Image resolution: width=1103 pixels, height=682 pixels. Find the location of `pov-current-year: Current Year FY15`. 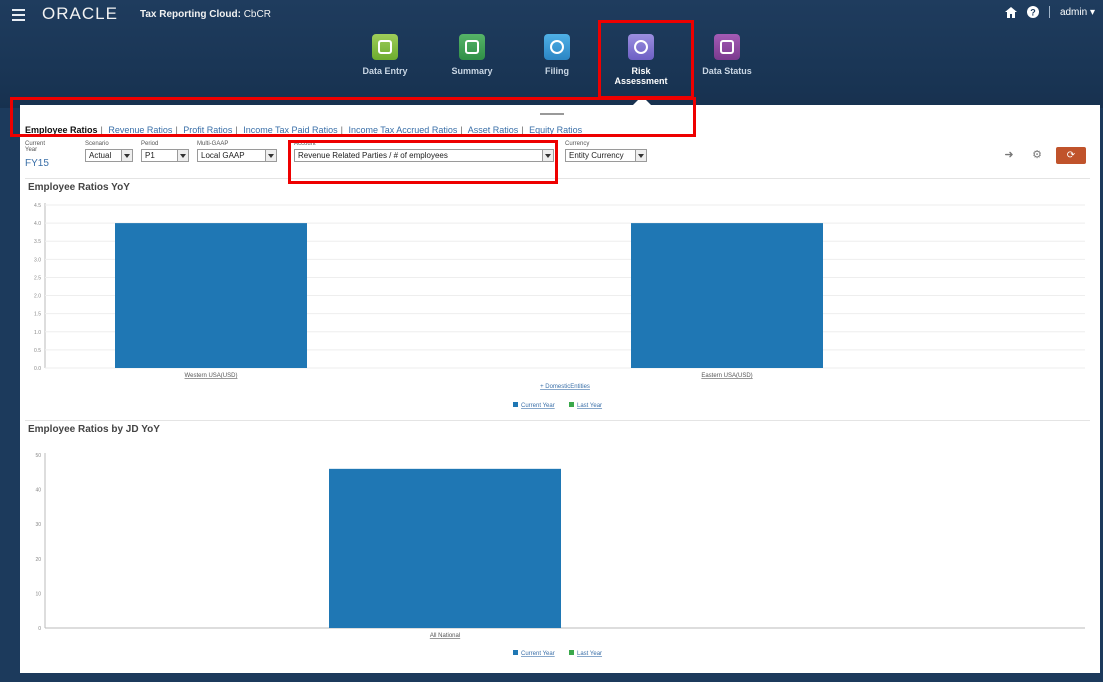

pov-current-year: Current Year FY15 is located at coordinates (37, 155).